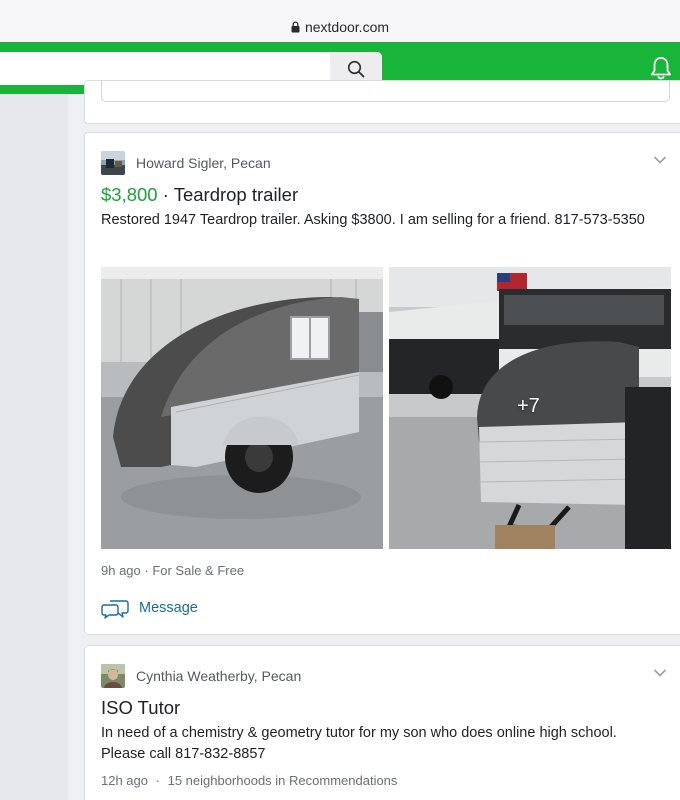  Describe the element at coordinates (236, 194) in the screenshot. I see `post-title-text: Teardrop trailer` at that location.